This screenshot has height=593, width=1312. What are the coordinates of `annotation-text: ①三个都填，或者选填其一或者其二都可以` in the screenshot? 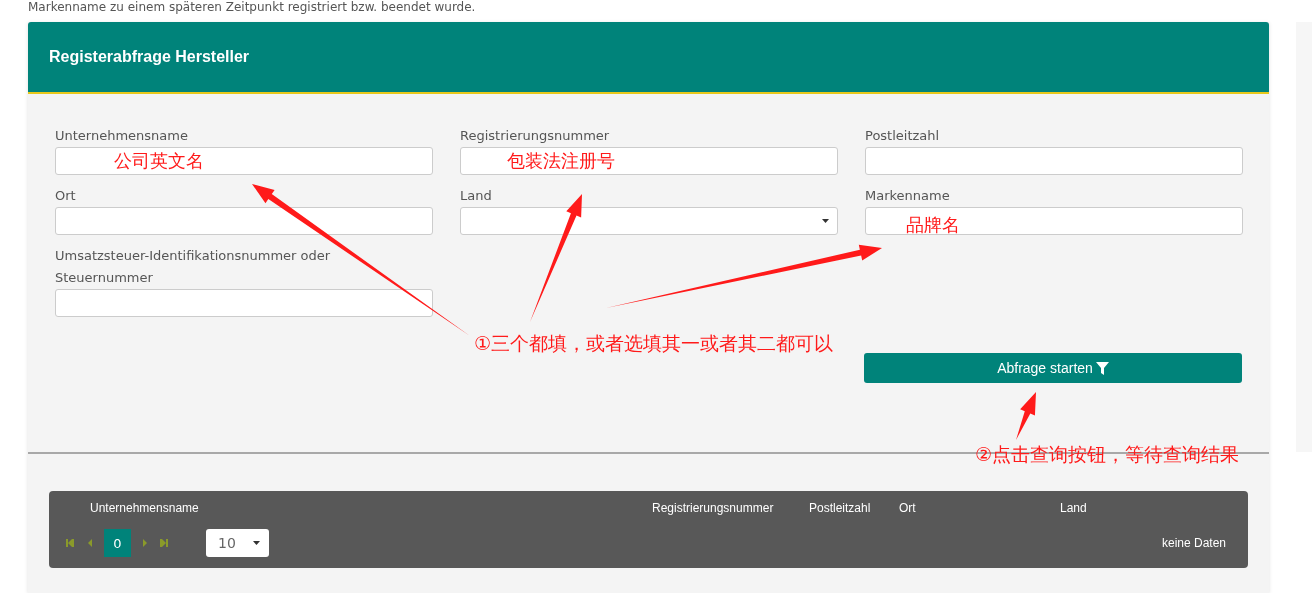 It's located at (654, 343).